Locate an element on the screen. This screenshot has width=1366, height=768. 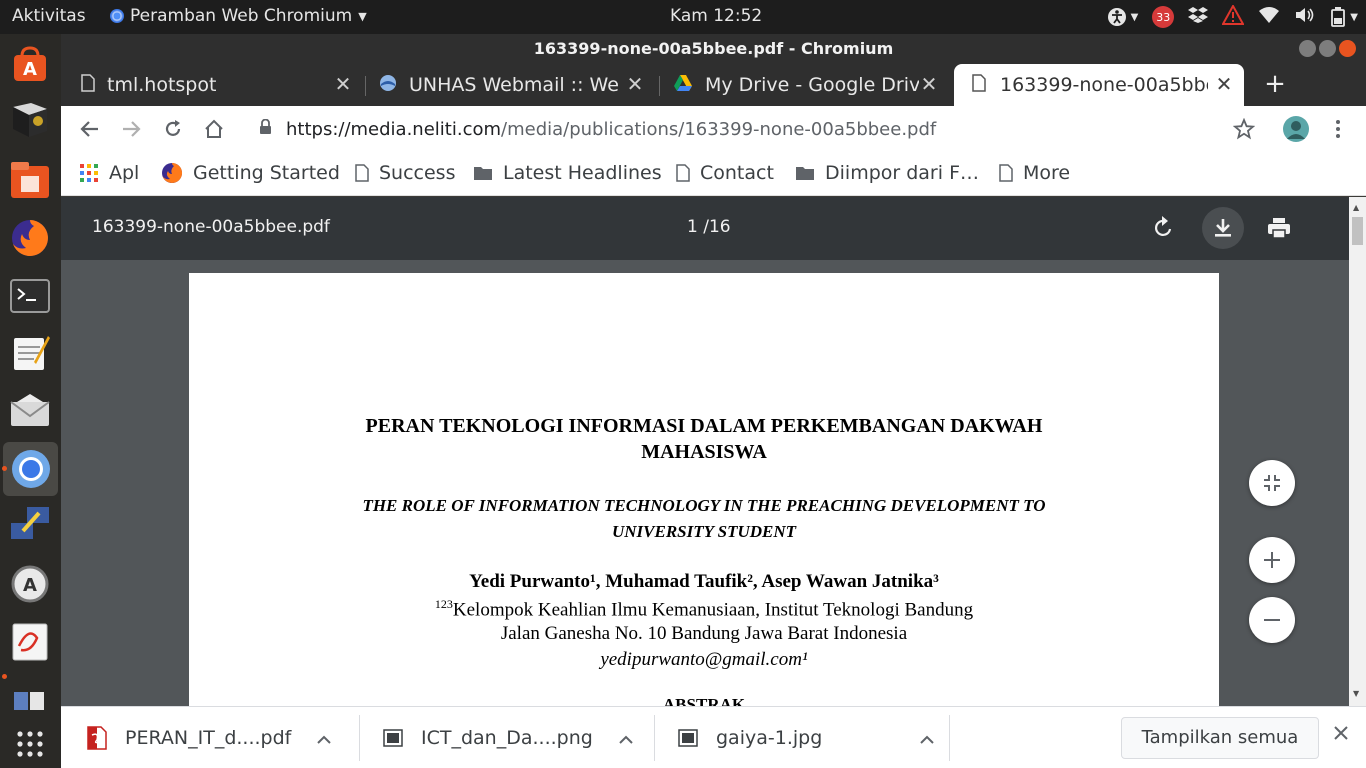
window-controls is located at coordinates (1327, 48).